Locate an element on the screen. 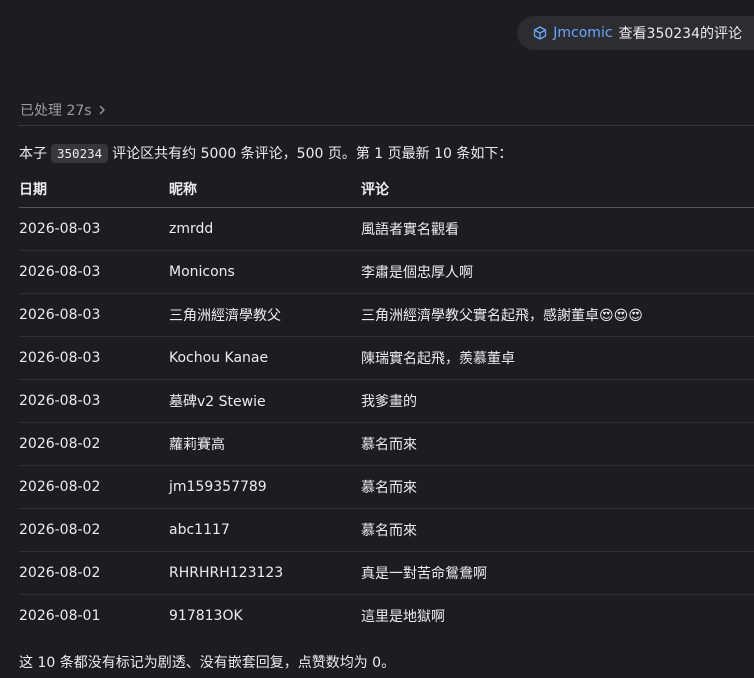 The height and width of the screenshot is (678, 754). cell-nickname: 三角洲經濟學教父 is located at coordinates (265, 315).